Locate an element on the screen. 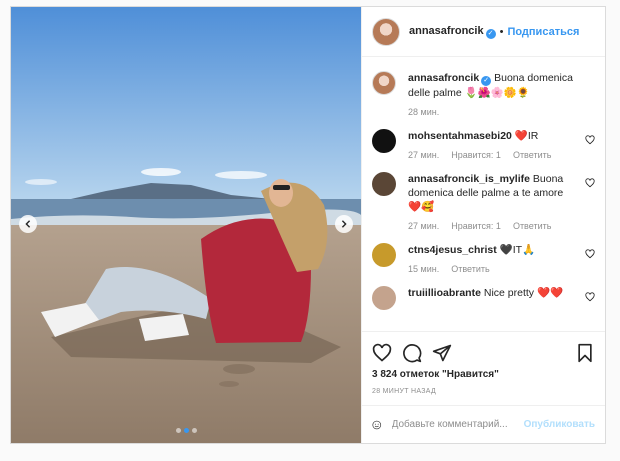 Image resolution: width=620 pixels, height=461 pixels. chevron-right-icon is located at coordinates (344, 224).